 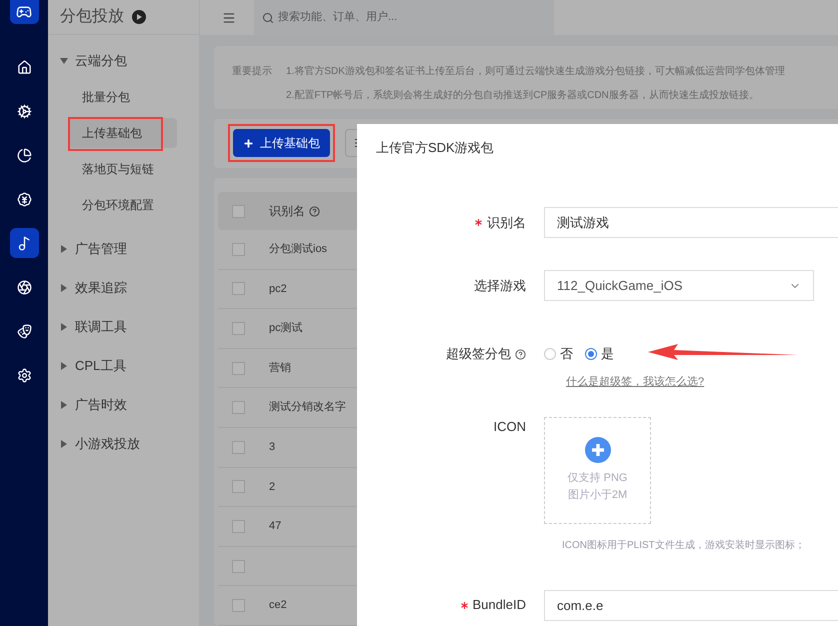 What do you see at coordinates (307, 408) in the screenshot?
I see `table-cell-text: 测试分销改名字` at bounding box center [307, 408].